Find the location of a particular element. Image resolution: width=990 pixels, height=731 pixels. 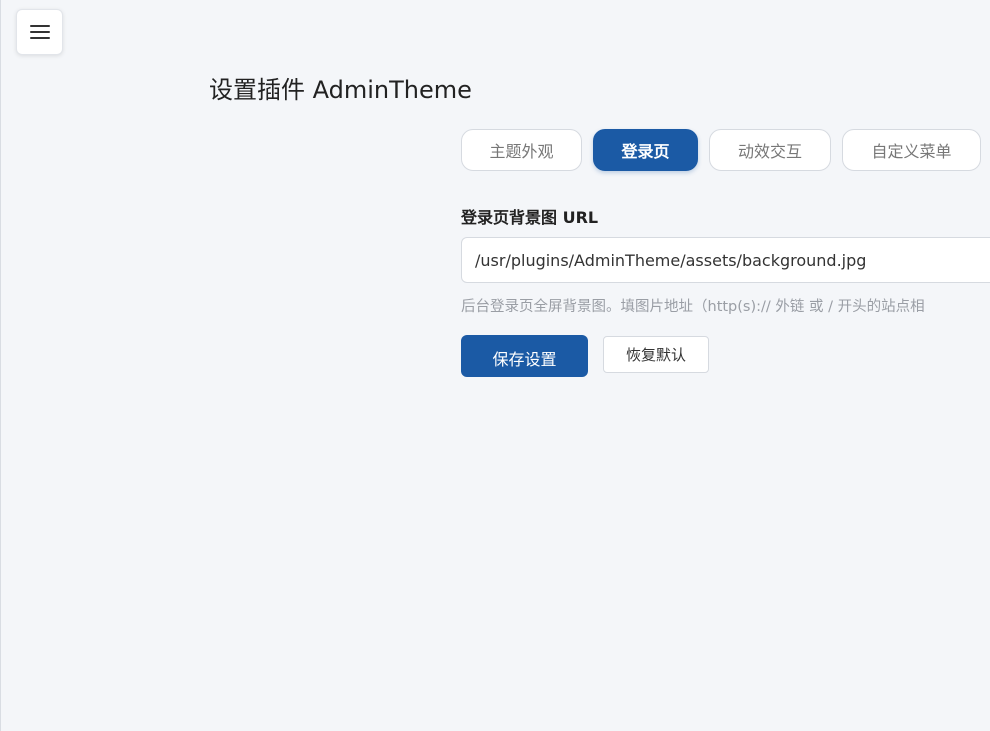

tab-login-page: 登录页 is located at coordinates (645, 150).